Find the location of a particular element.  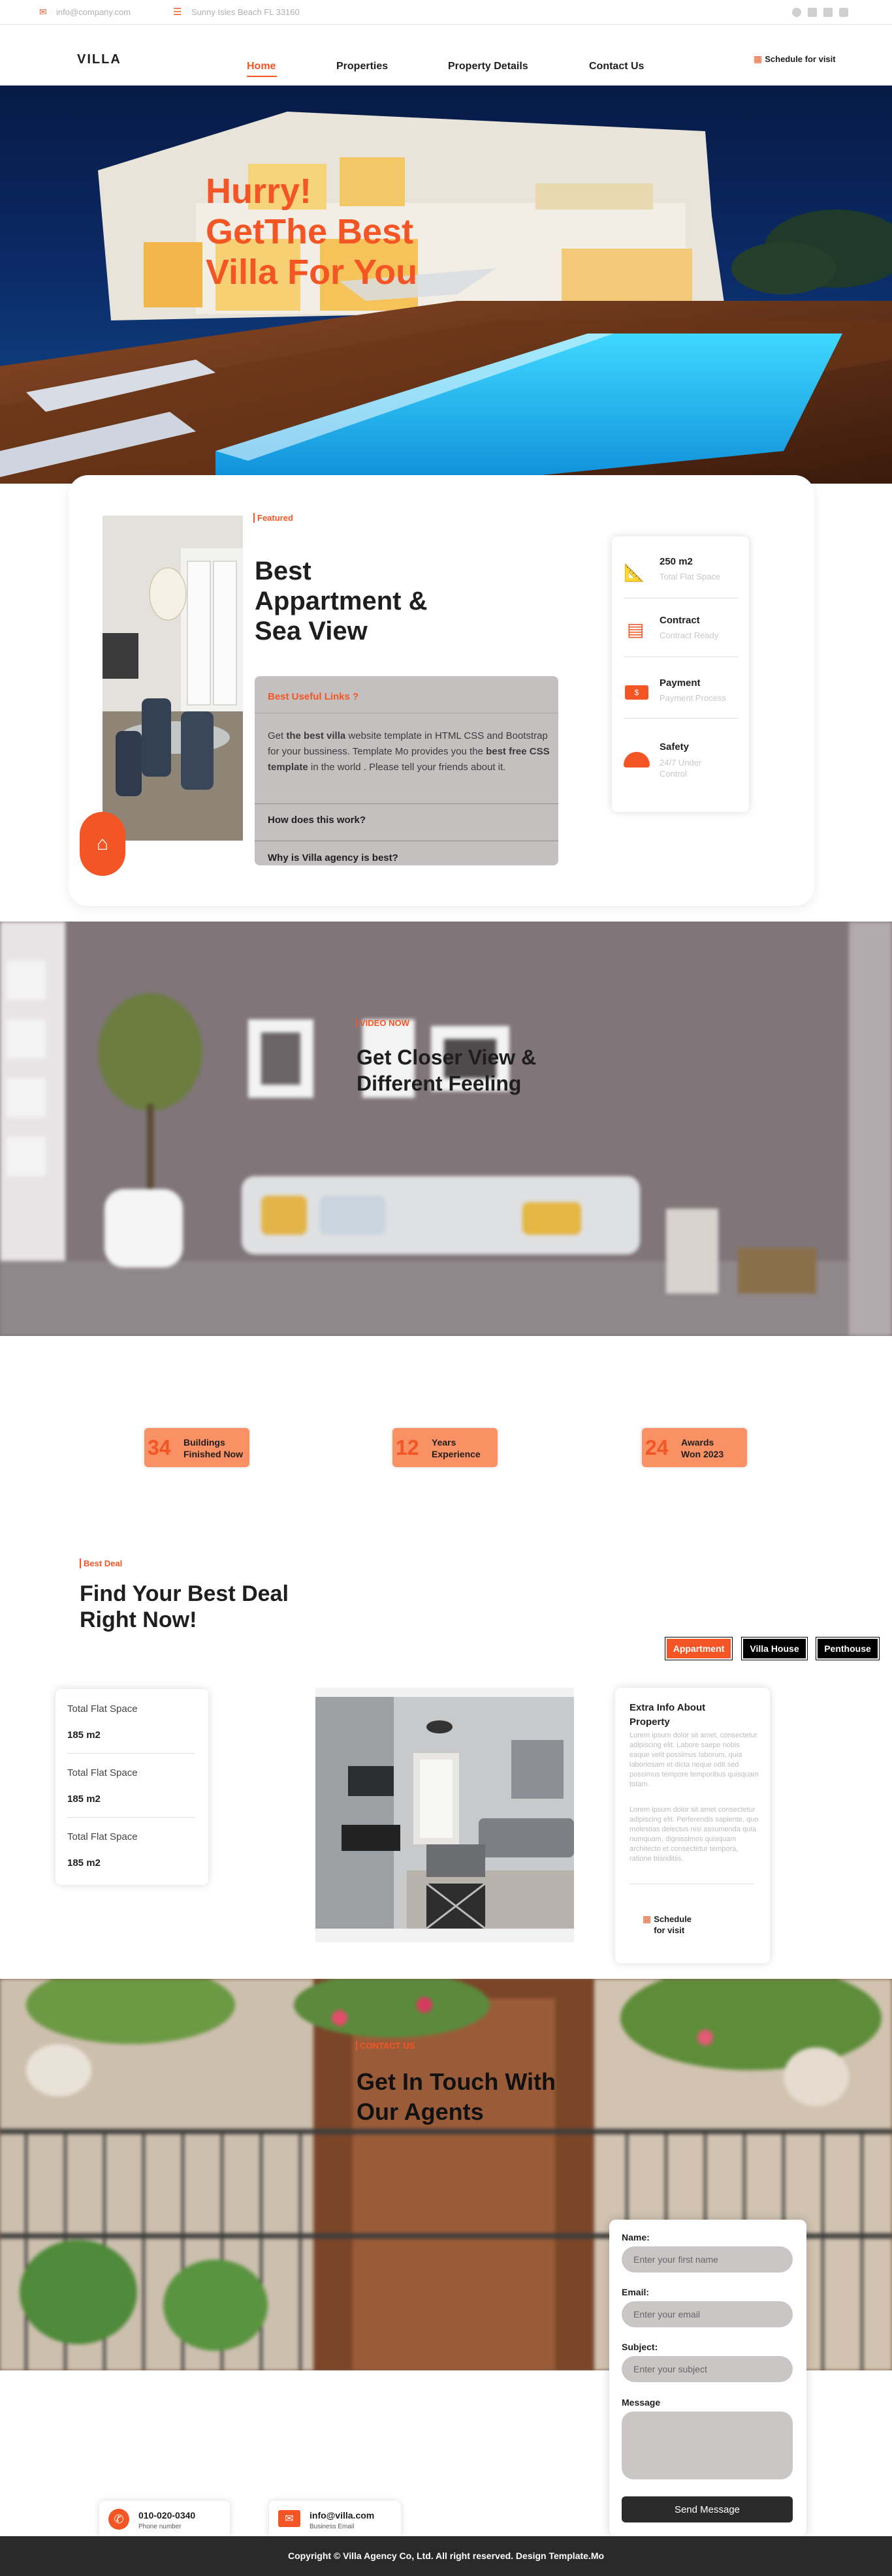

counter-label: Buildings Finished Now is located at coordinates (213, 1448).